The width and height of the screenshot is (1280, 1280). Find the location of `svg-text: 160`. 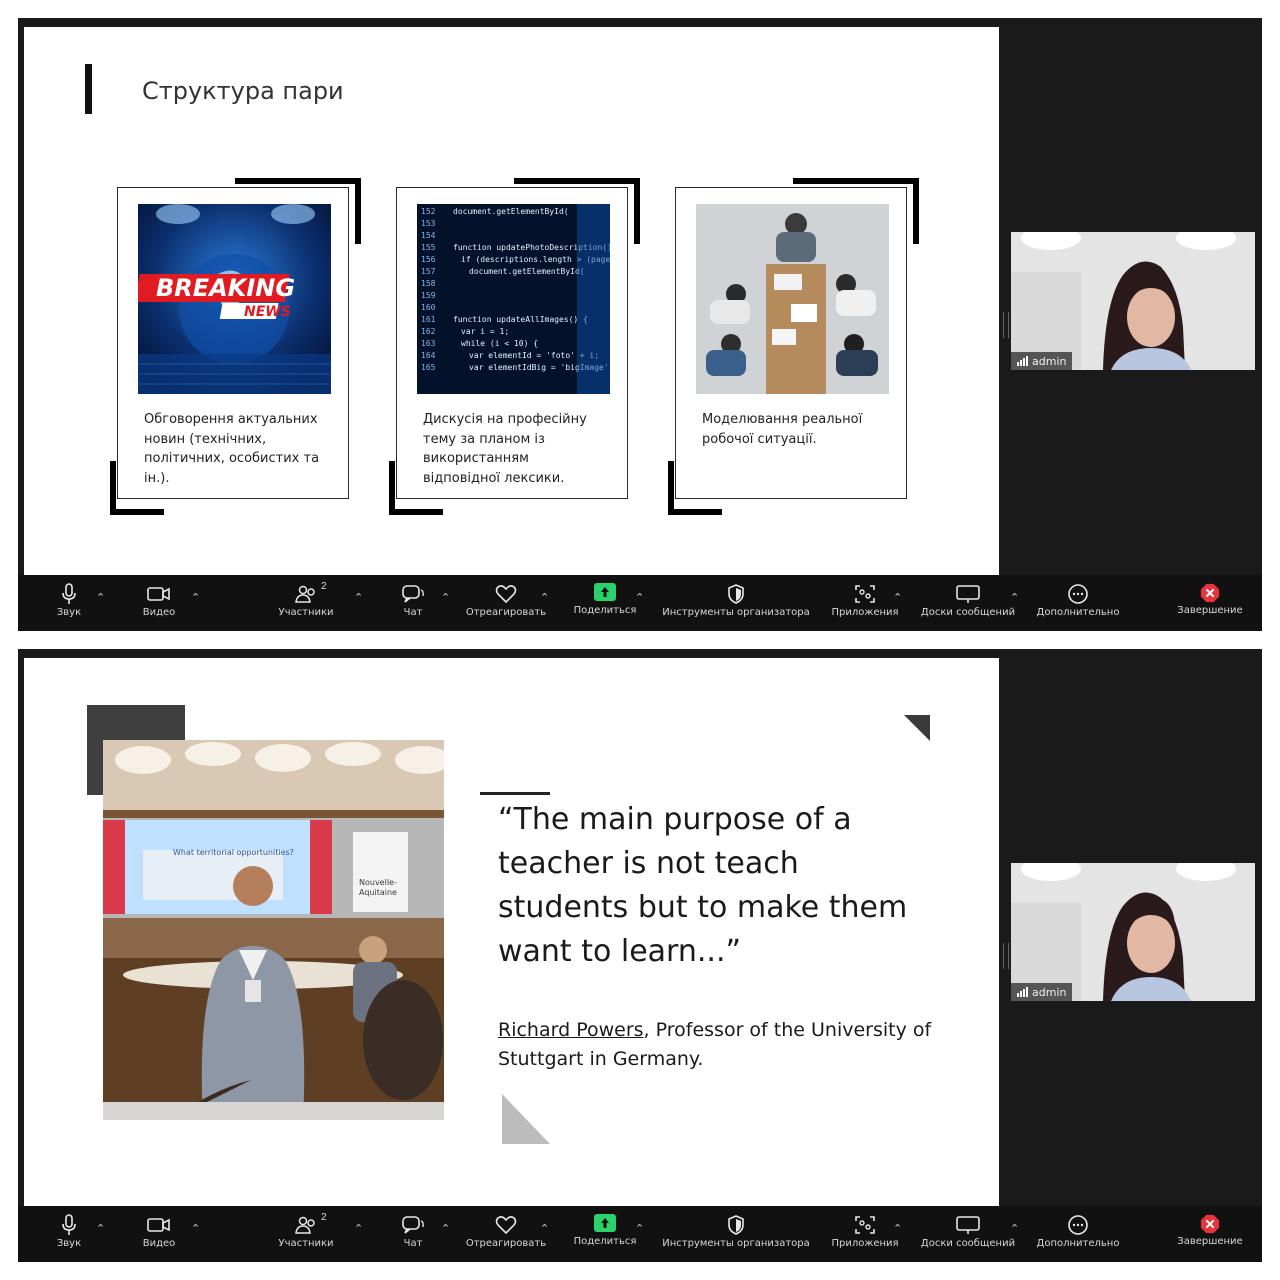

svg-text: 160 is located at coordinates (428, 307).